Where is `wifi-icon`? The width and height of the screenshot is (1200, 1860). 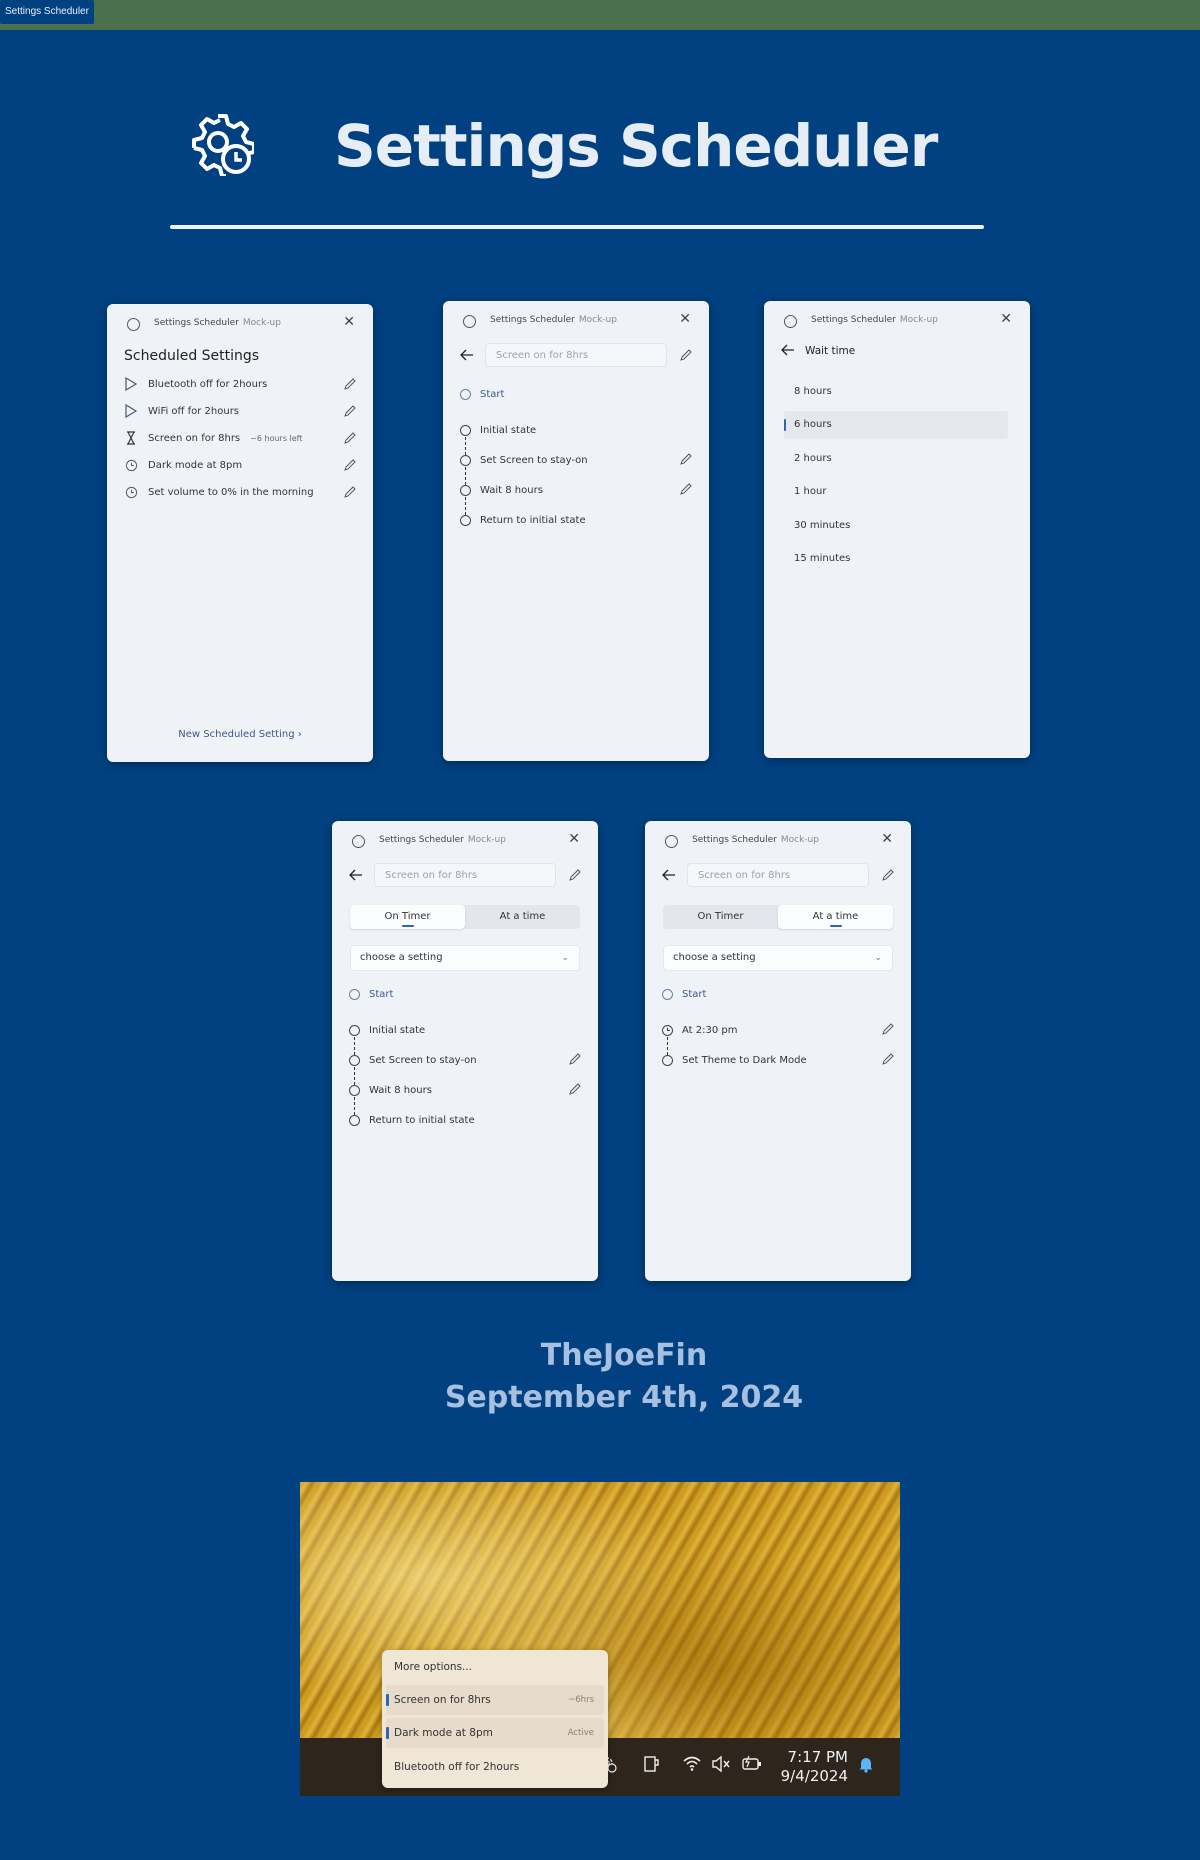
wifi-icon is located at coordinates (692, 1763).